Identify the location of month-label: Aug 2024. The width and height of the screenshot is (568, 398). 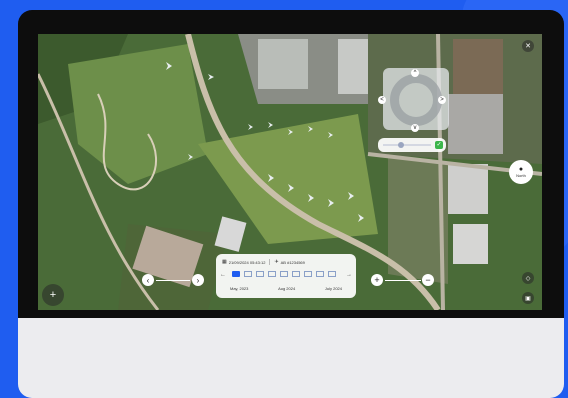
(287, 288).